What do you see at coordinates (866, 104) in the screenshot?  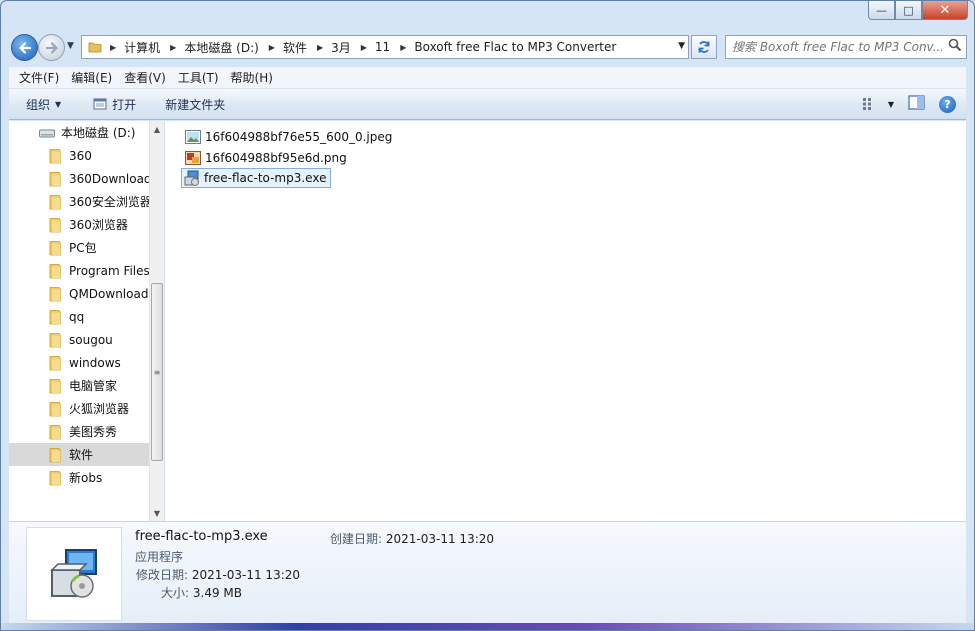 I see `view-options-icon` at bounding box center [866, 104].